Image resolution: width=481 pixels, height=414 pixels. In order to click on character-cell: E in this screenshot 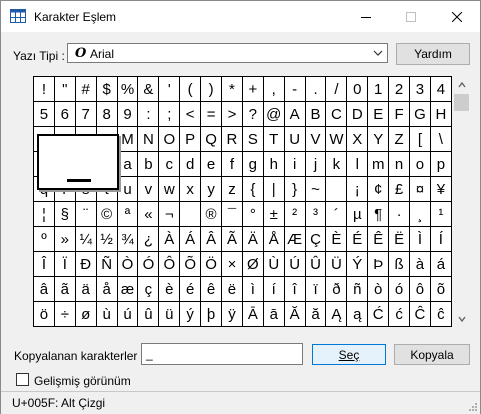, I will do `click(379, 114)`.